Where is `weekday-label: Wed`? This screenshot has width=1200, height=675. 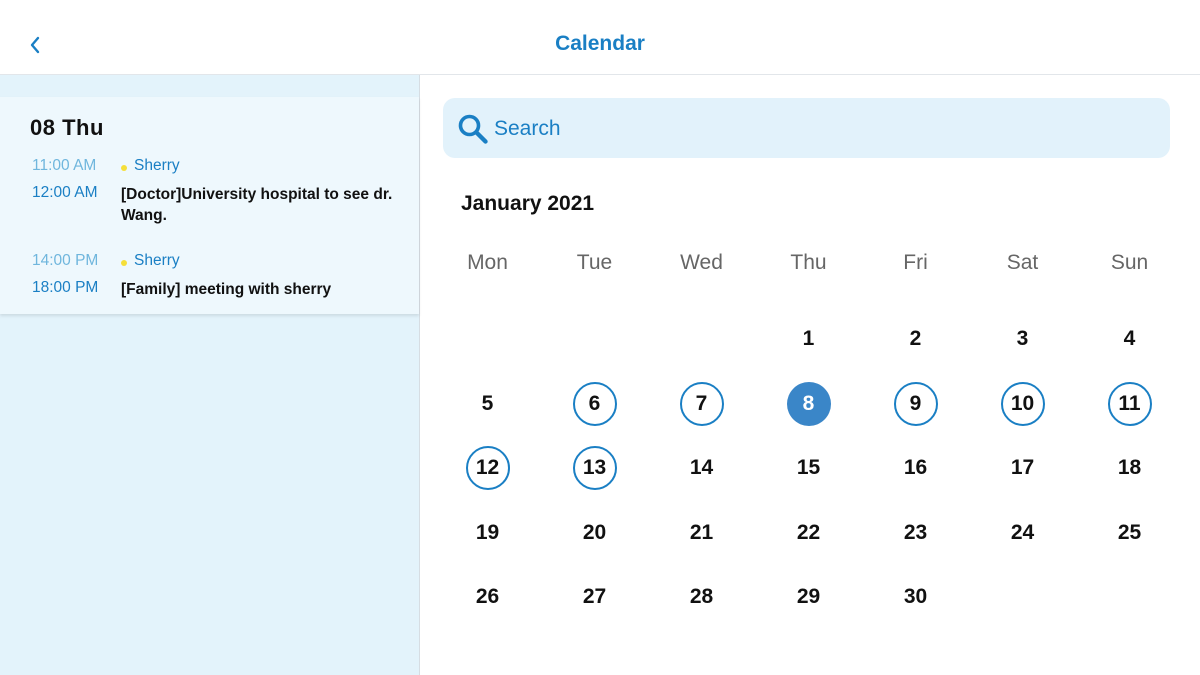 weekday-label: Wed is located at coordinates (701, 262).